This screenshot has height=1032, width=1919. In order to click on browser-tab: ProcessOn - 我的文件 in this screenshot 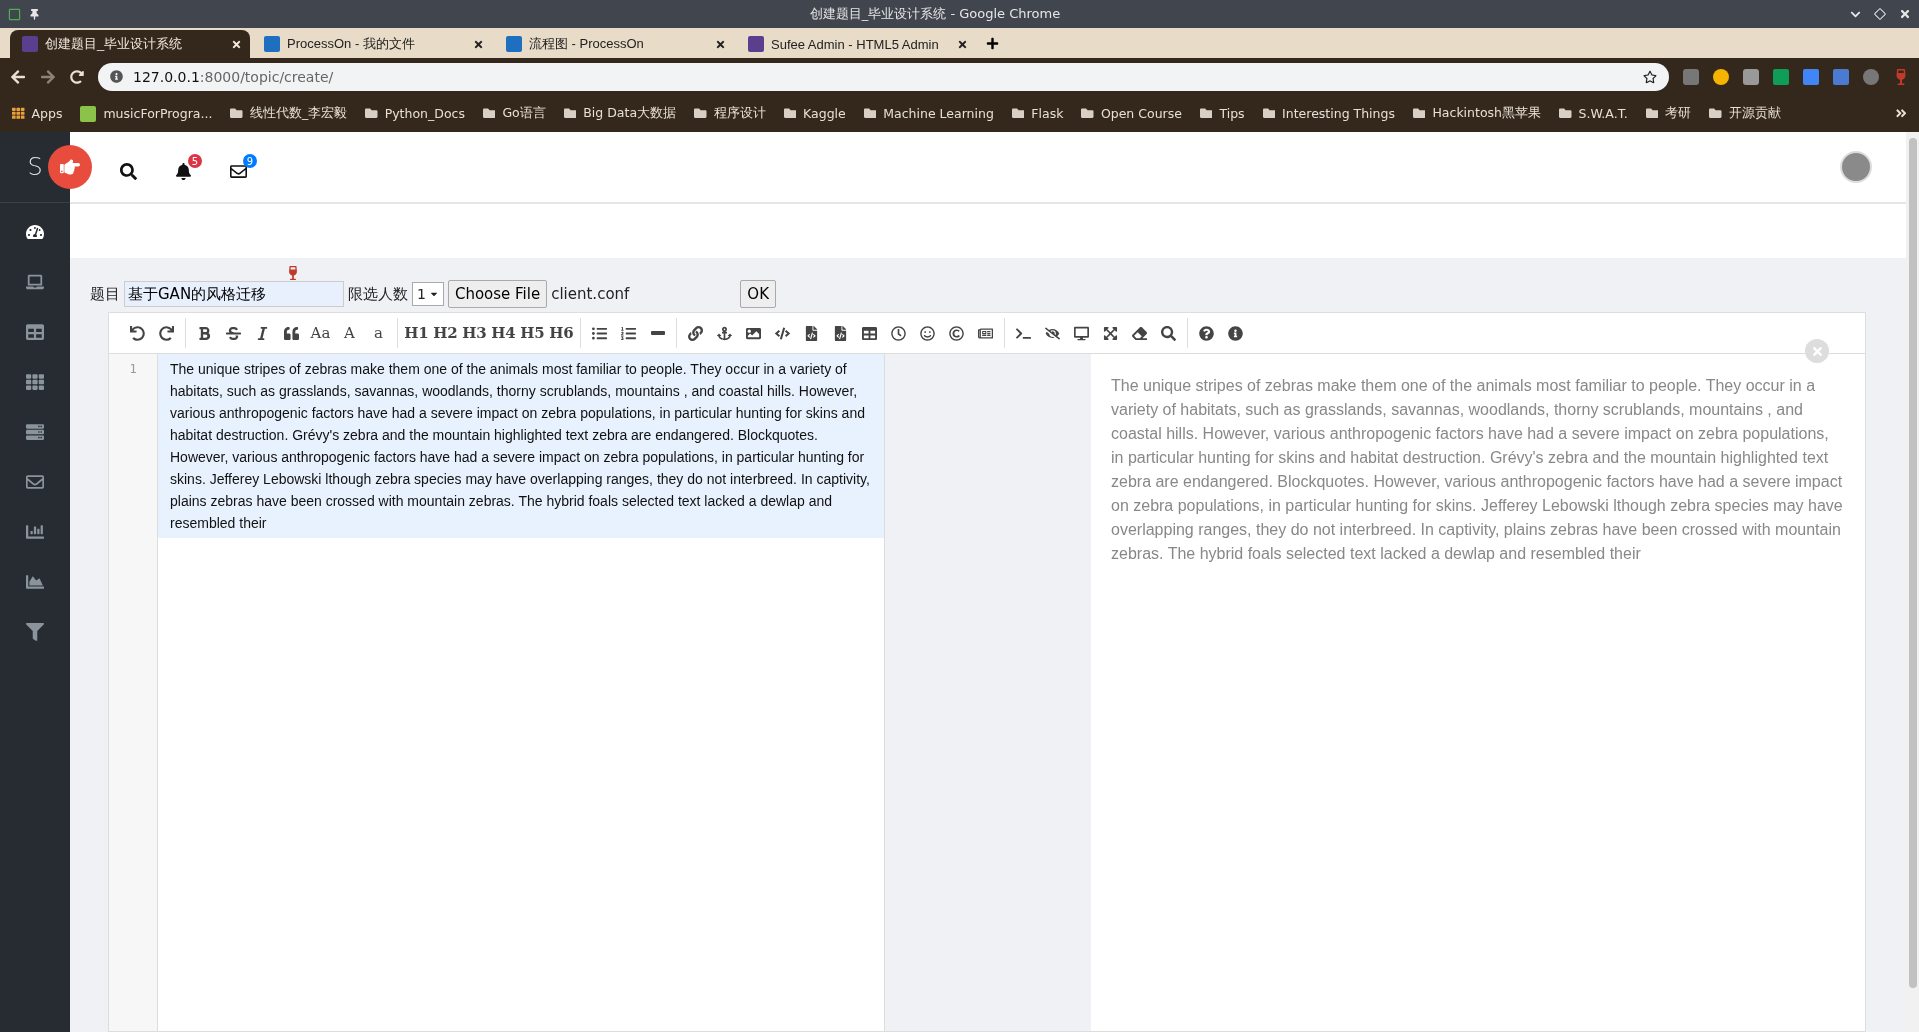, I will do `click(372, 44)`.